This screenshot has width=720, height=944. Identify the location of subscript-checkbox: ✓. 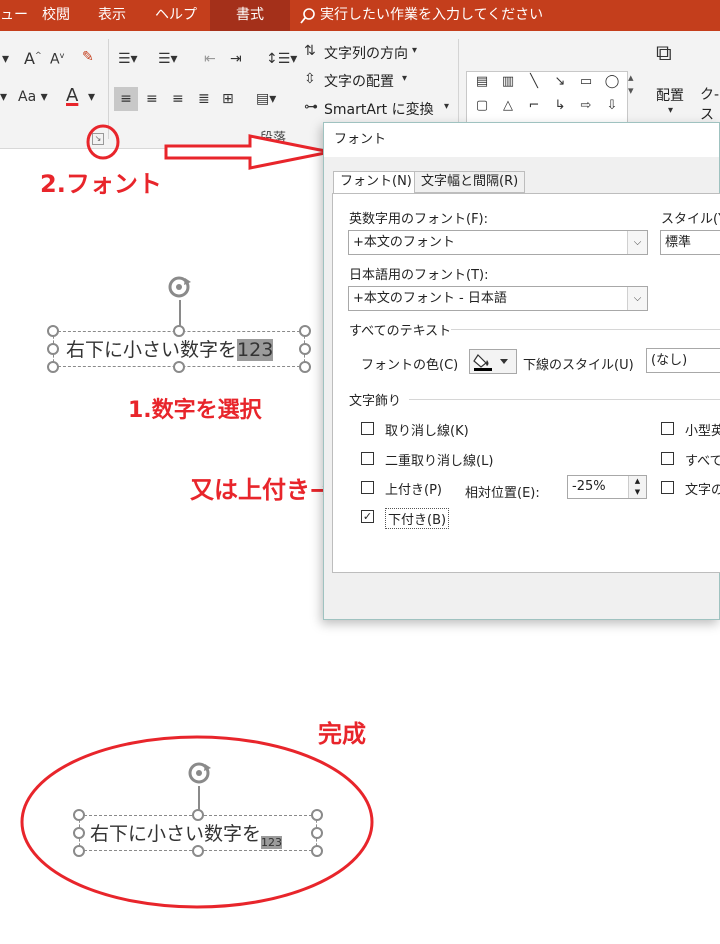
(367, 516).